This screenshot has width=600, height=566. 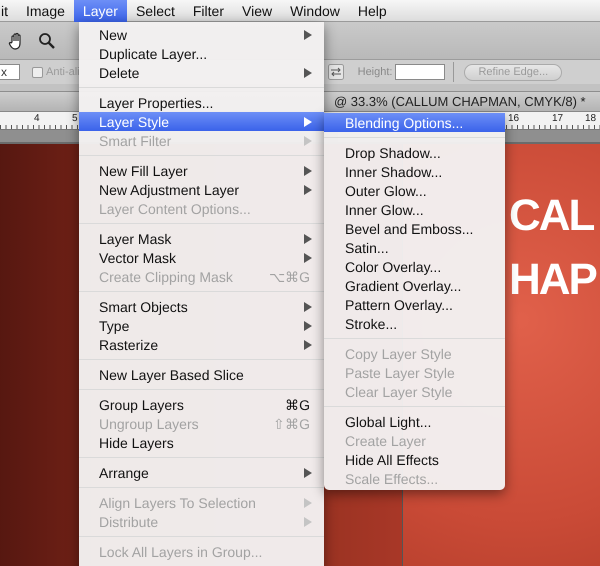 I want to click on ruler-number: 4, so click(x=37, y=118).